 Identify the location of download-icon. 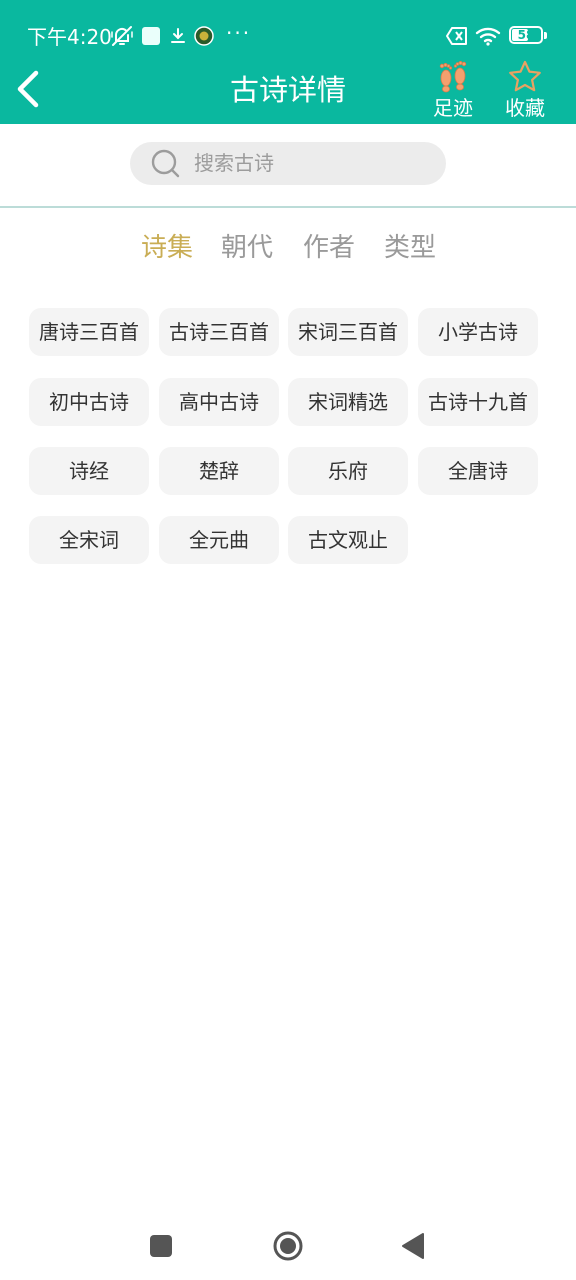
(178, 36).